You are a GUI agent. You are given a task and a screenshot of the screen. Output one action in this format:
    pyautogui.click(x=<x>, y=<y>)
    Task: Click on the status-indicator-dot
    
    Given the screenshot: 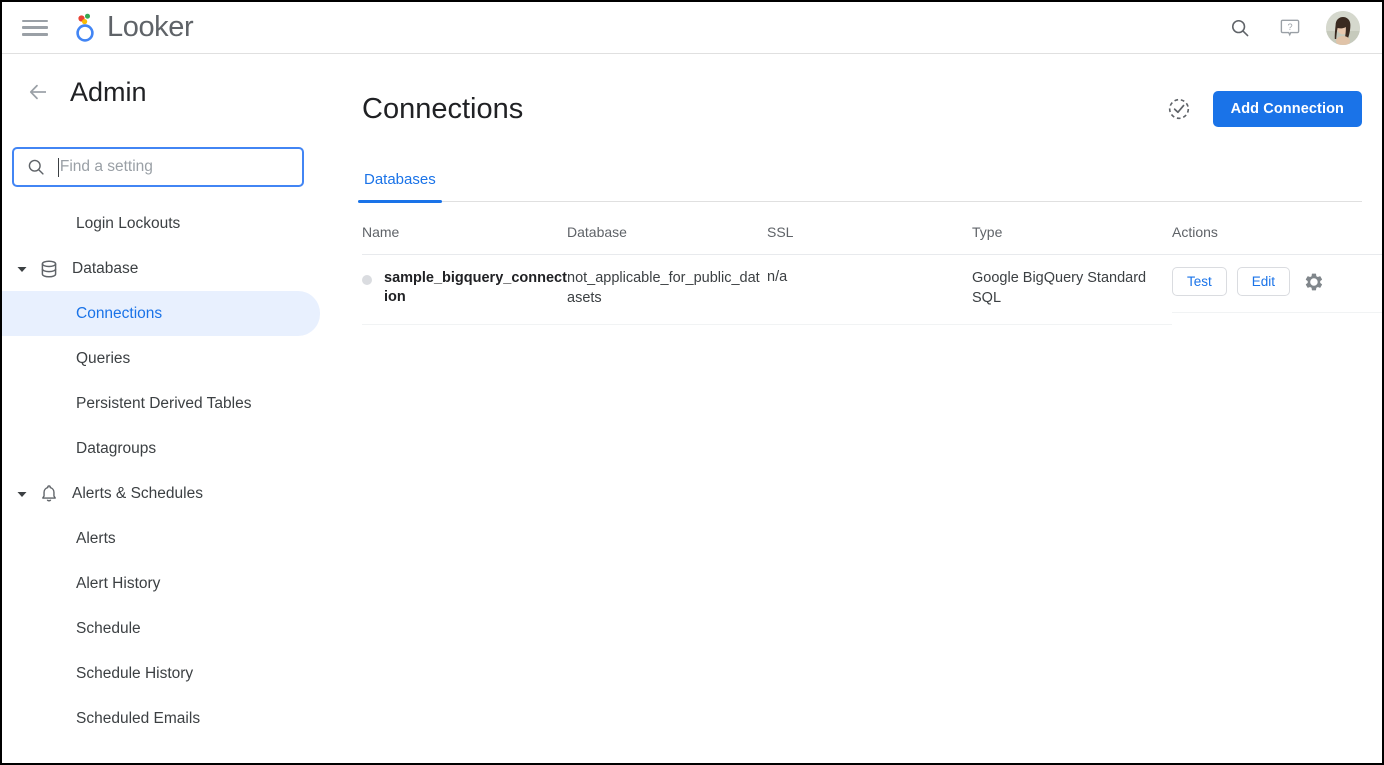 What is the action you would take?
    pyautogui.click(x=367, y=280)
    